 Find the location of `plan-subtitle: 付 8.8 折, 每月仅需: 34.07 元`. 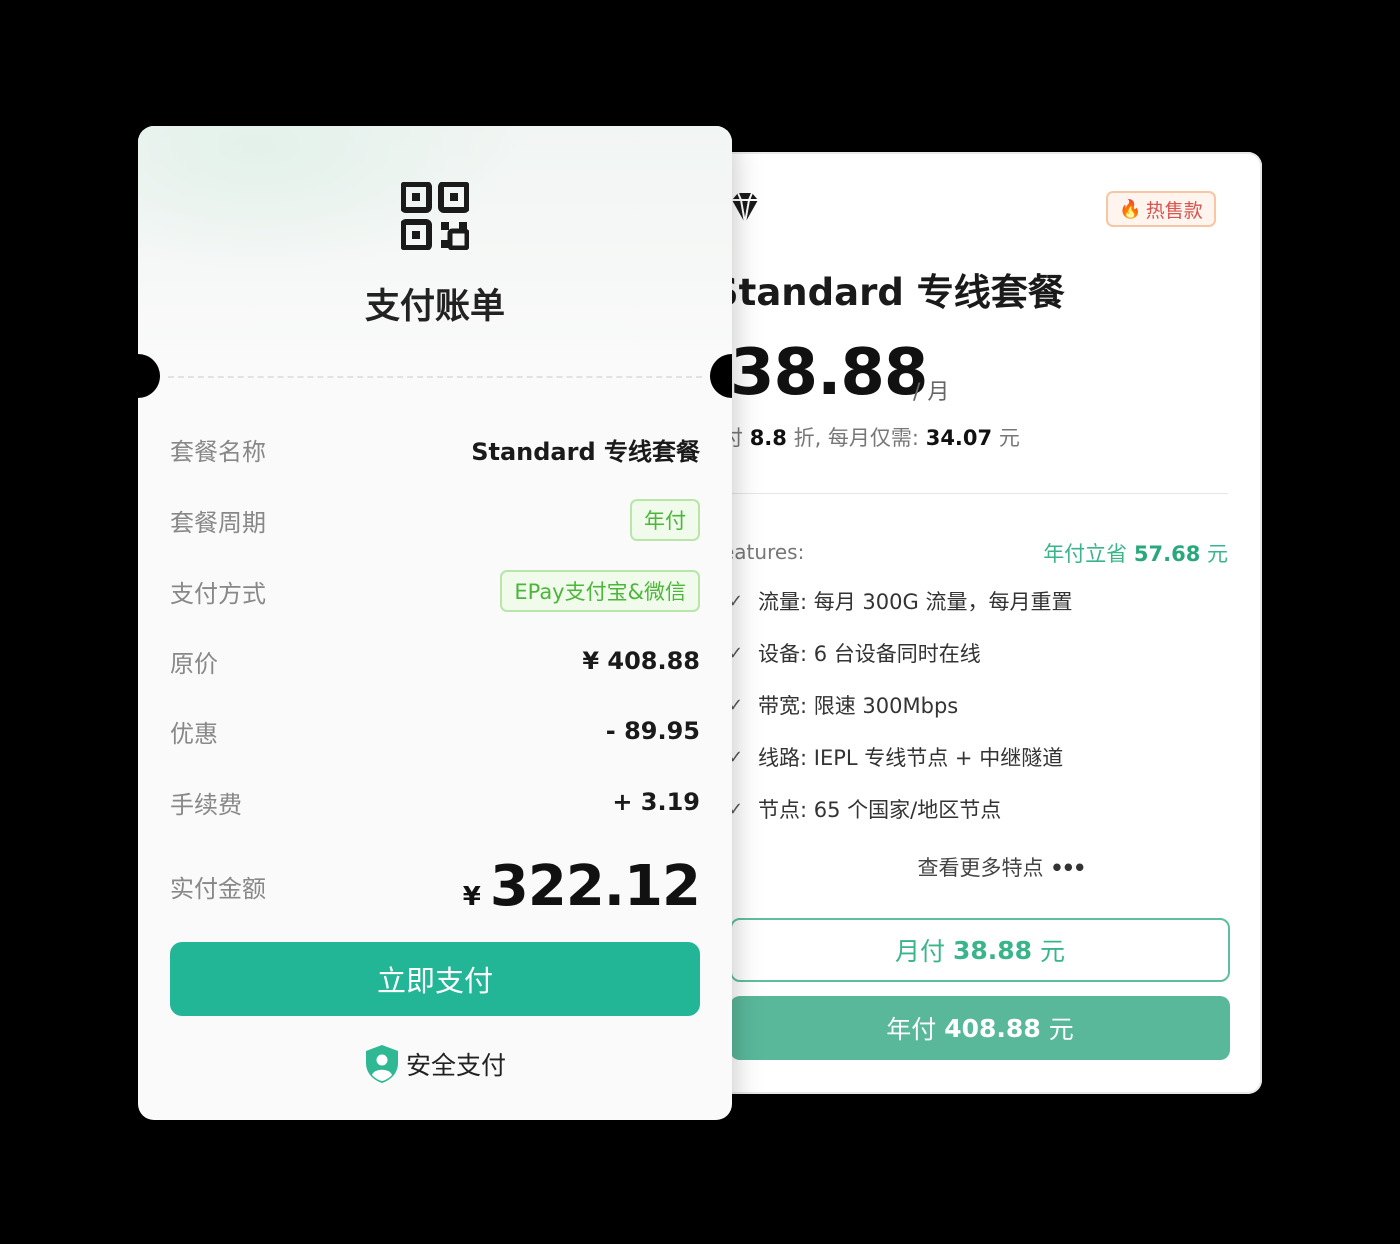

plan-subtitle: 付 8.8 折, 每月仅需: 34.07 元 is located at coordinates (871, 437).